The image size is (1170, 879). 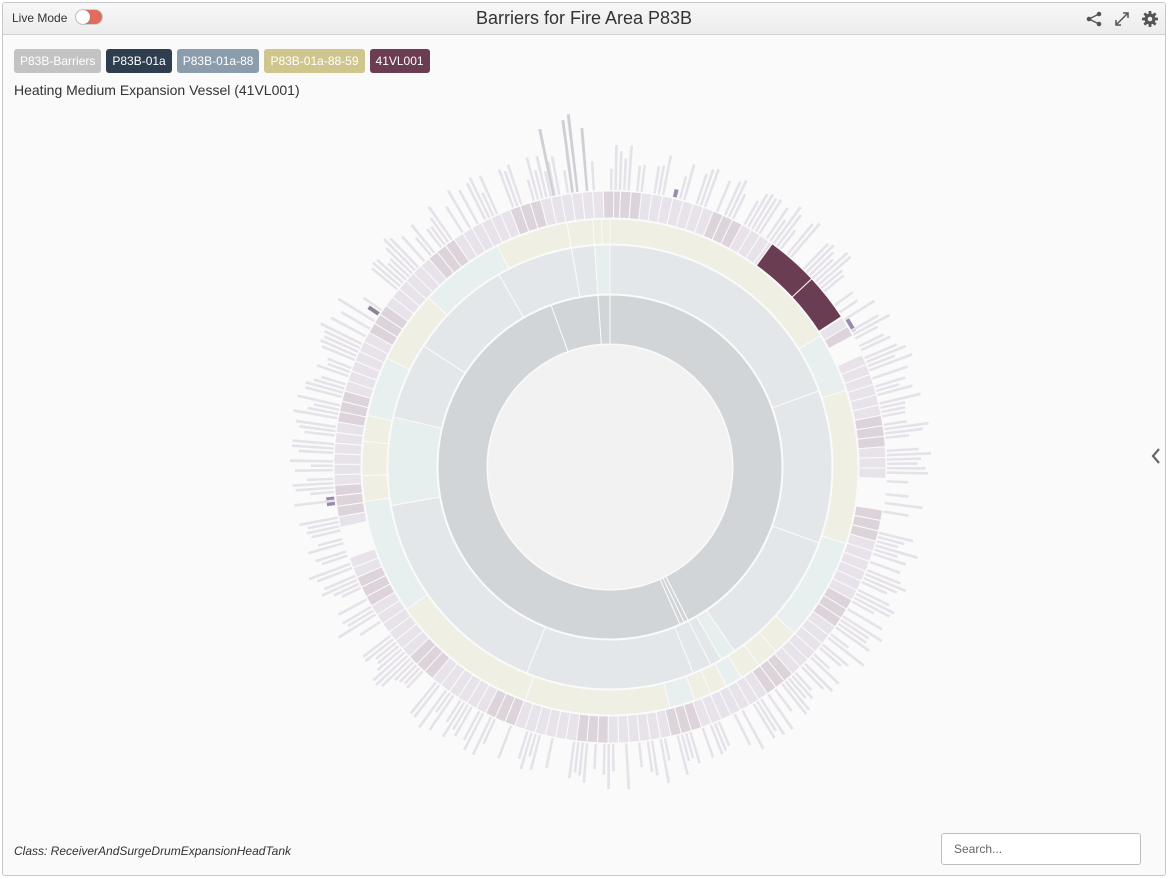 What do you see at coordinates (610, 467) in the screenshot?
I see `sunburst-center` at bounding box center [610, 467].